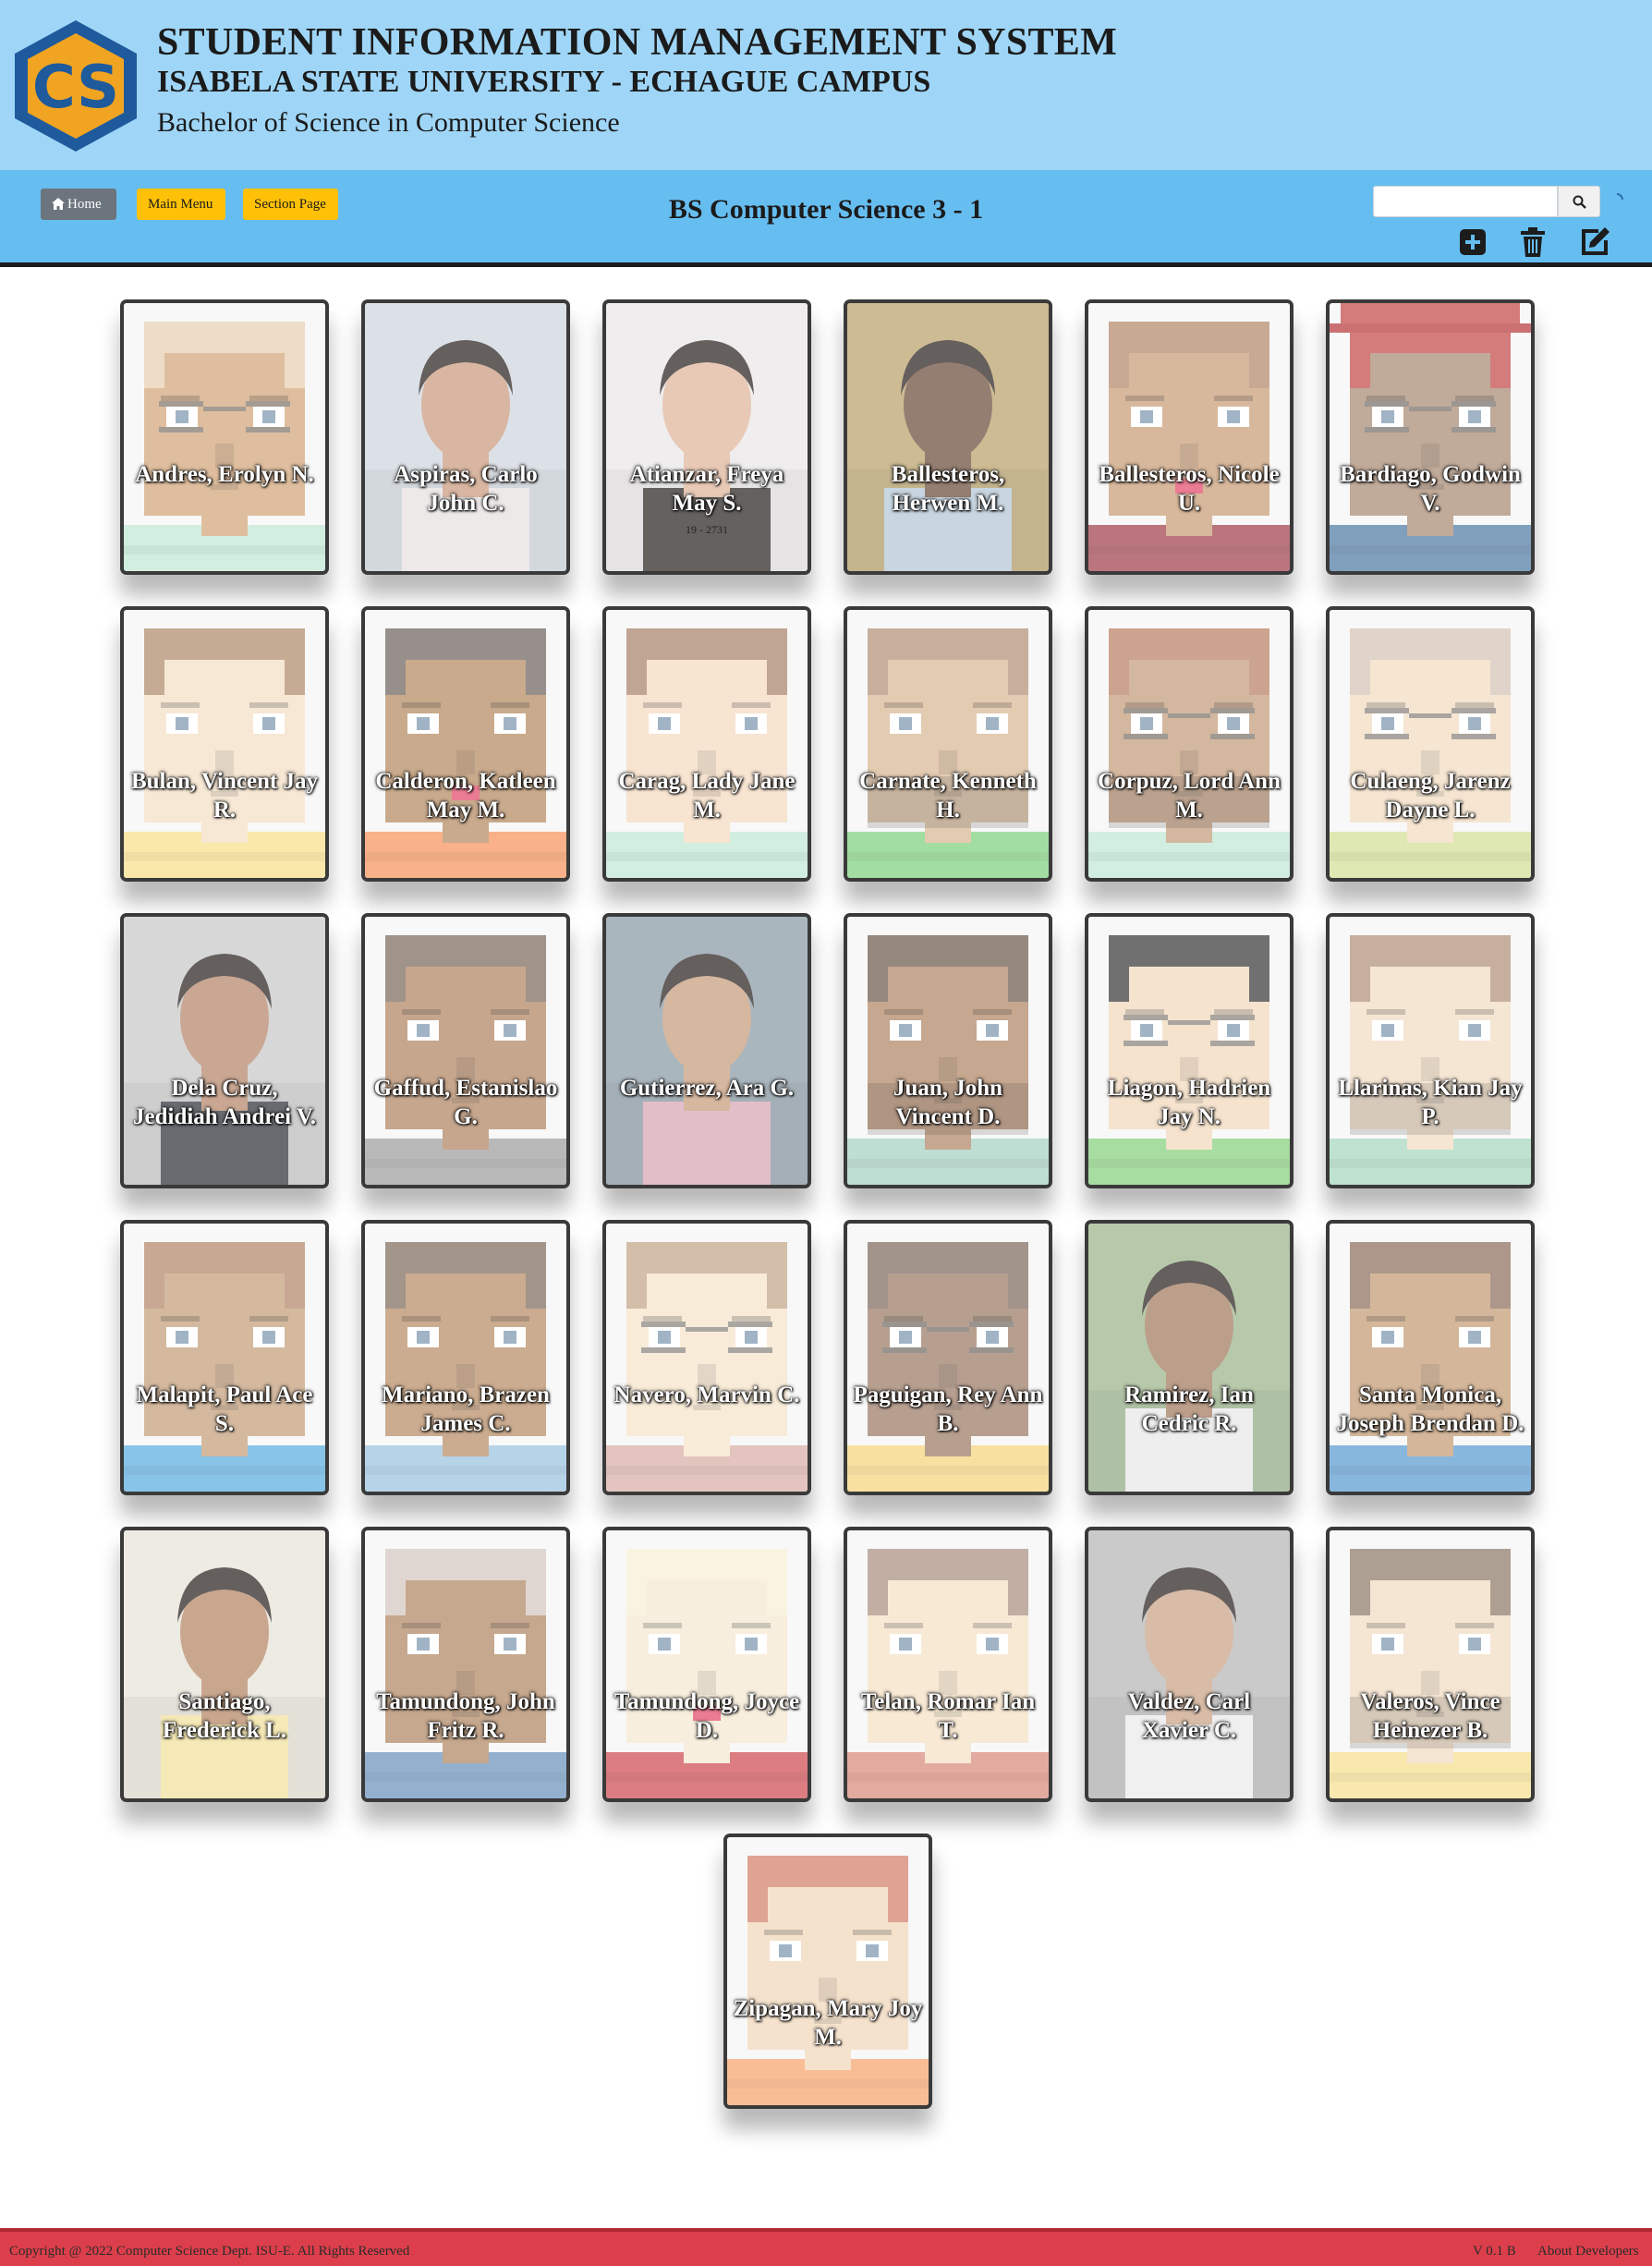 Image resolution: width=1652 pixels, height=2266 pixels. What do you see at coordinates (465, 795) in the screenshot?
I see `student-name: Calderon, Katleen May M.` at bounding box center [465, 795].